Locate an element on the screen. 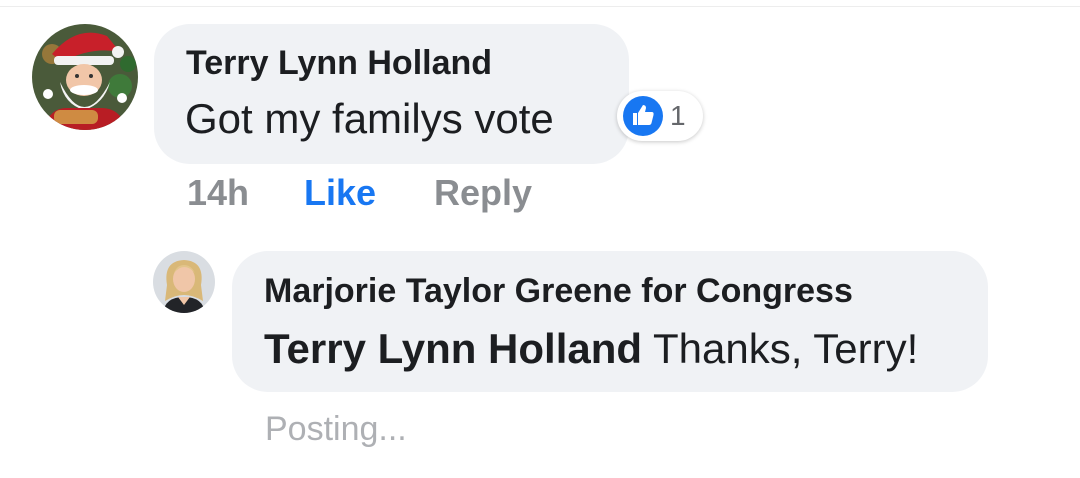  thumbs-up-icon is located at coordinates (643, 116).